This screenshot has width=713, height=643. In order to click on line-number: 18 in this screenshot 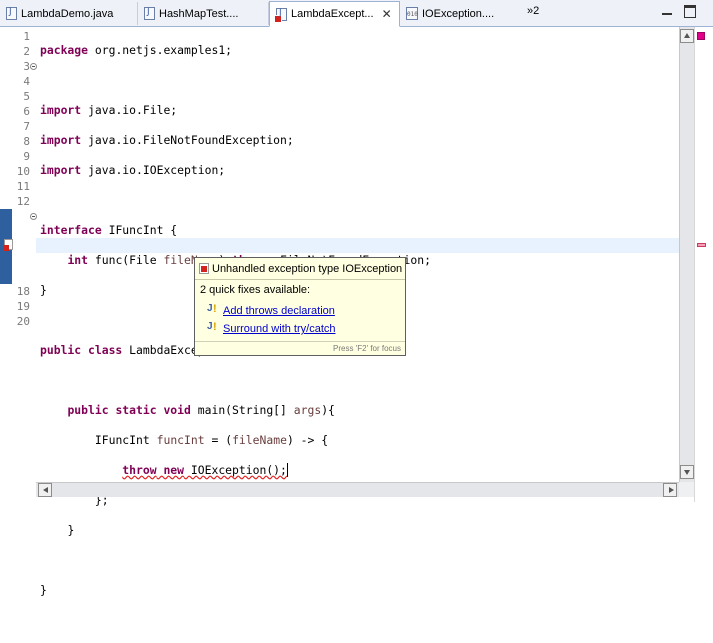, I will do `click(23, 291)`.